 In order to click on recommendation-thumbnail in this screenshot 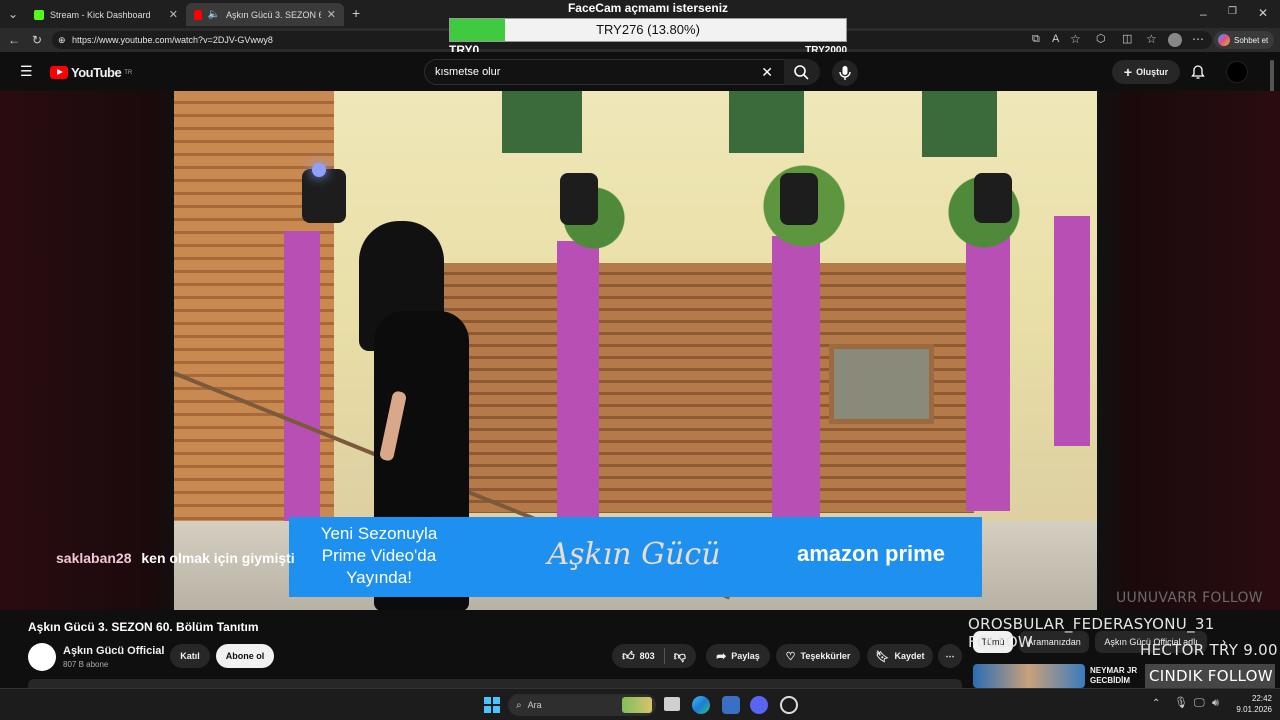, I will do `click(1029, 676)`.